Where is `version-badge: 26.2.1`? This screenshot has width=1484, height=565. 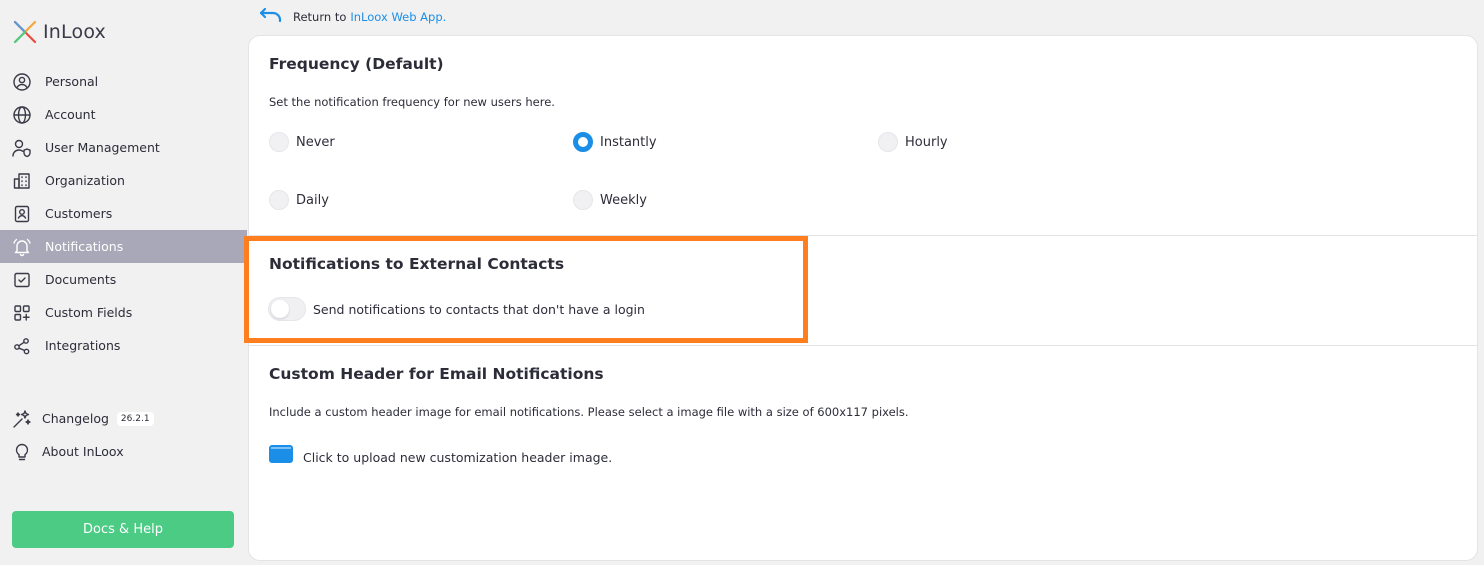 version-badge: 26.2.1 is located at coordinates (135, 418).